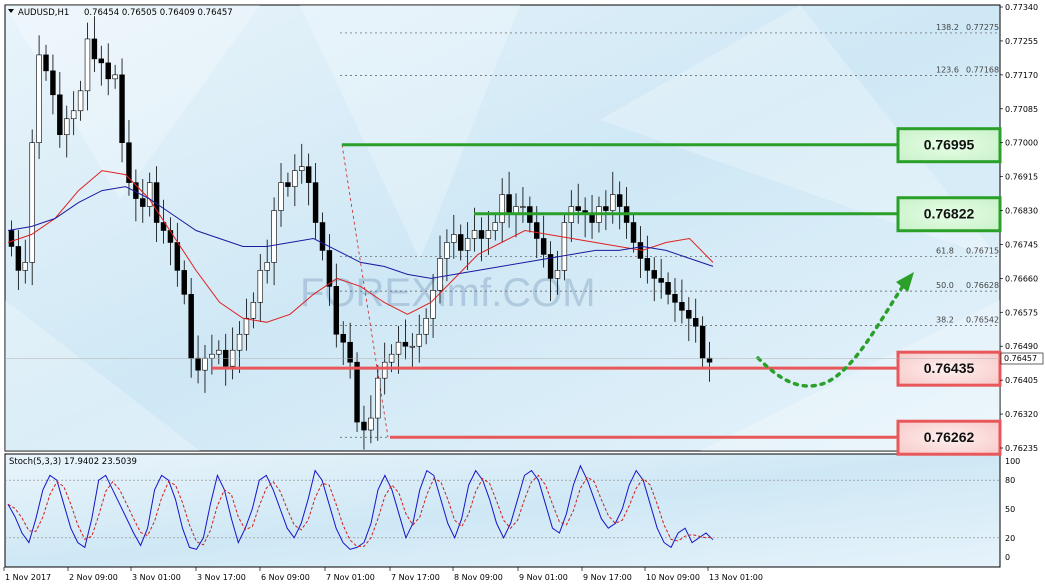 This screenshot has height=588, width=1045. Describe the element at coordinates (221, 577) in the screenshot. I see `time-tick-label: 3 Nov 17:00` at that location.